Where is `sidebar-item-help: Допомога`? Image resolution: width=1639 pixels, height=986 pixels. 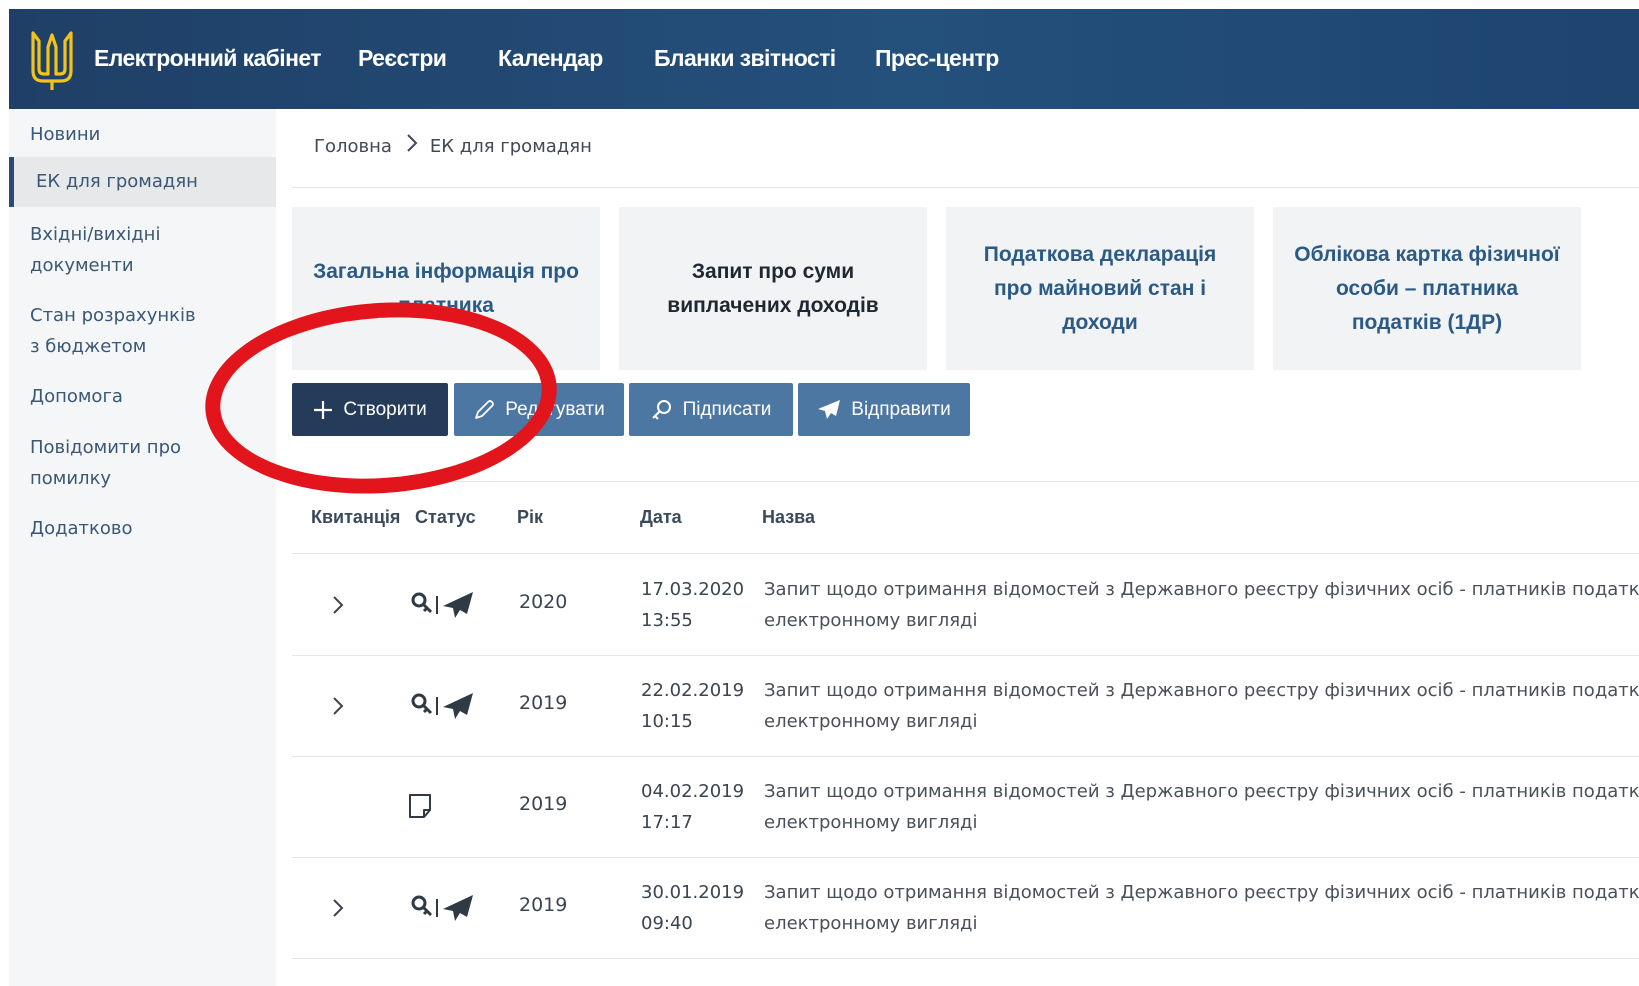
sidebar-item-help: Допомога is located at coordinates (142, 396).